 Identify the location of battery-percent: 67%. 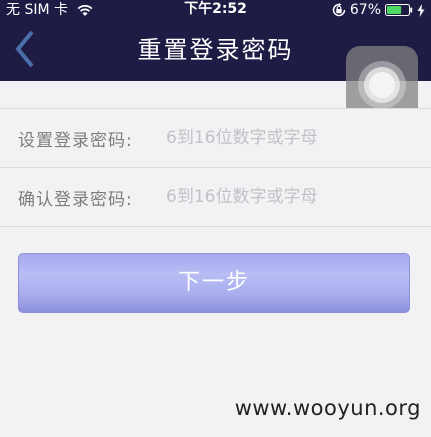
(365, 10).